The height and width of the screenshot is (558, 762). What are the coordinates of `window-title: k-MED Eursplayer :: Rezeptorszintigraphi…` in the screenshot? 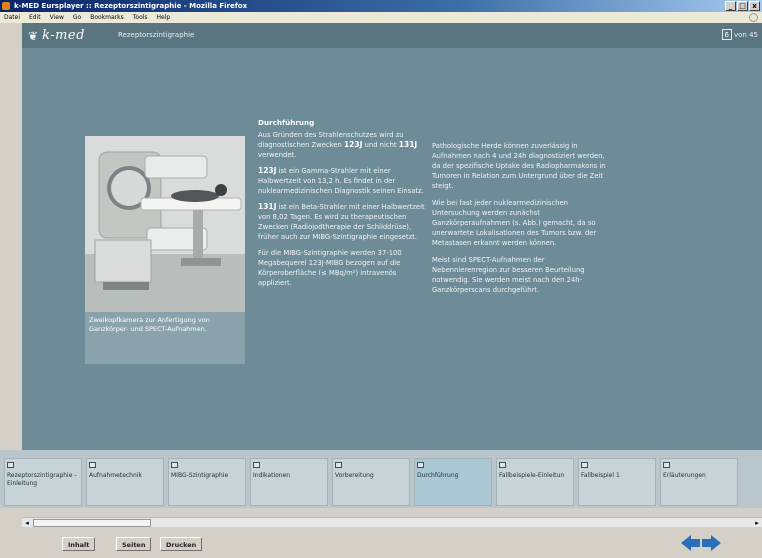 It's located at (131, 6).